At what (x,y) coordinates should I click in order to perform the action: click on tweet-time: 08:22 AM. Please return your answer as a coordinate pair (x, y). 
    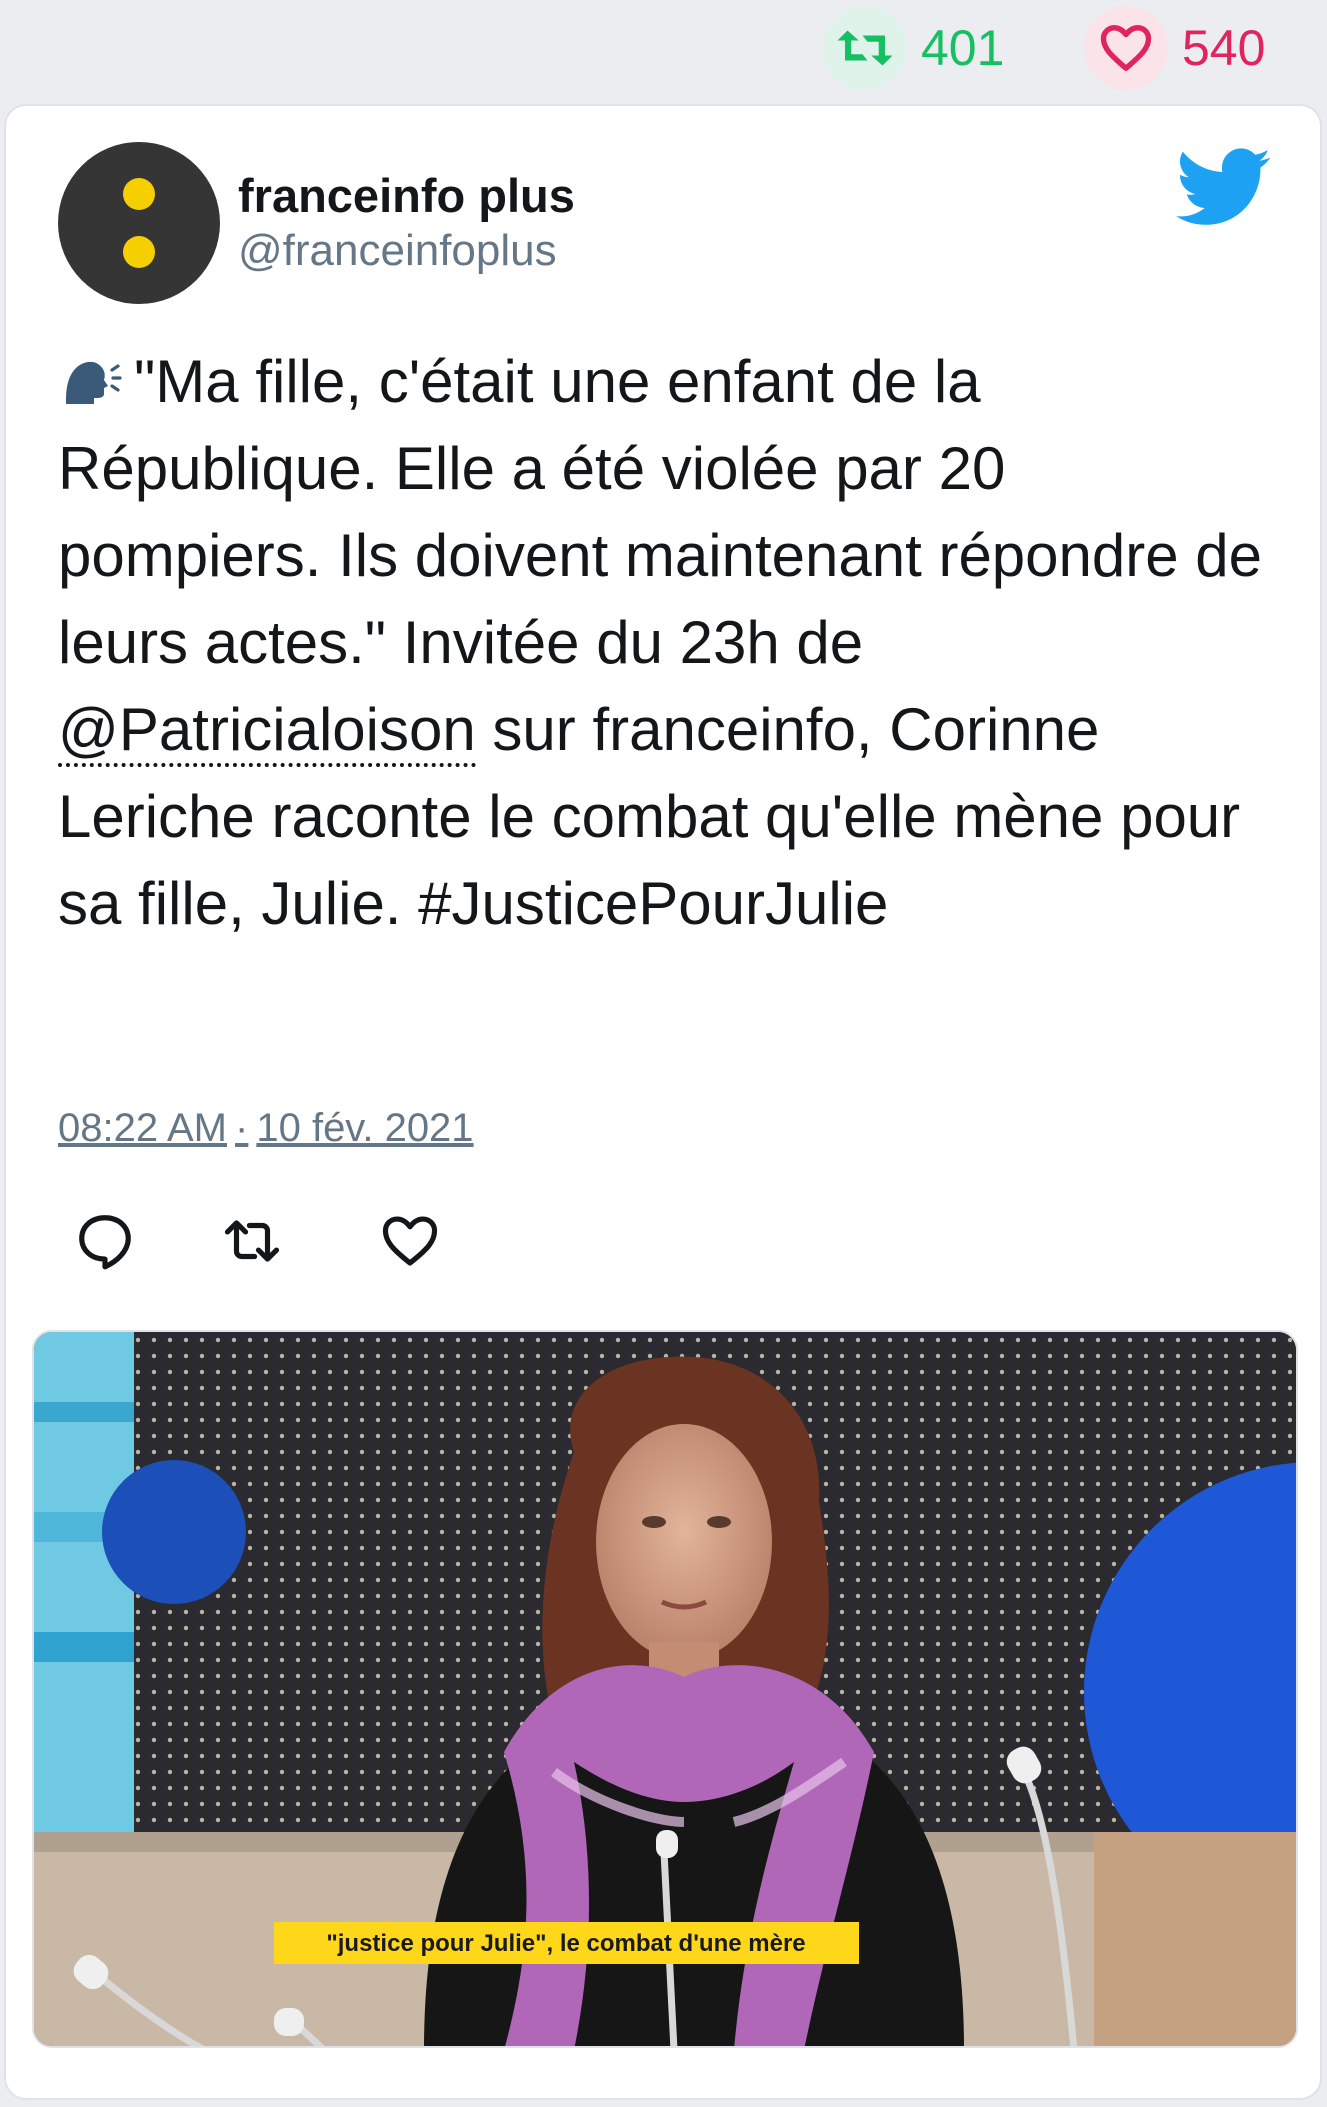
    Looking at the image, I should click on (143, 1128).